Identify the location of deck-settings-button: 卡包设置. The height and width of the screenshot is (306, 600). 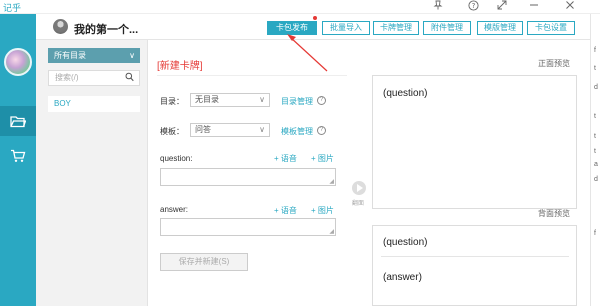
(551, 28).